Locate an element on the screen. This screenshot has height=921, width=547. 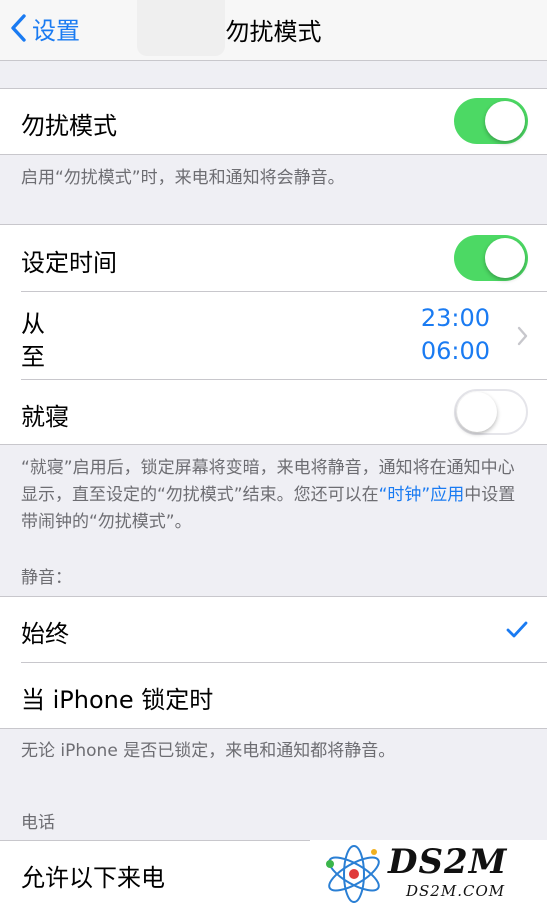
dnd-group: 勿扰模式 is located at coordinates (273, 121).